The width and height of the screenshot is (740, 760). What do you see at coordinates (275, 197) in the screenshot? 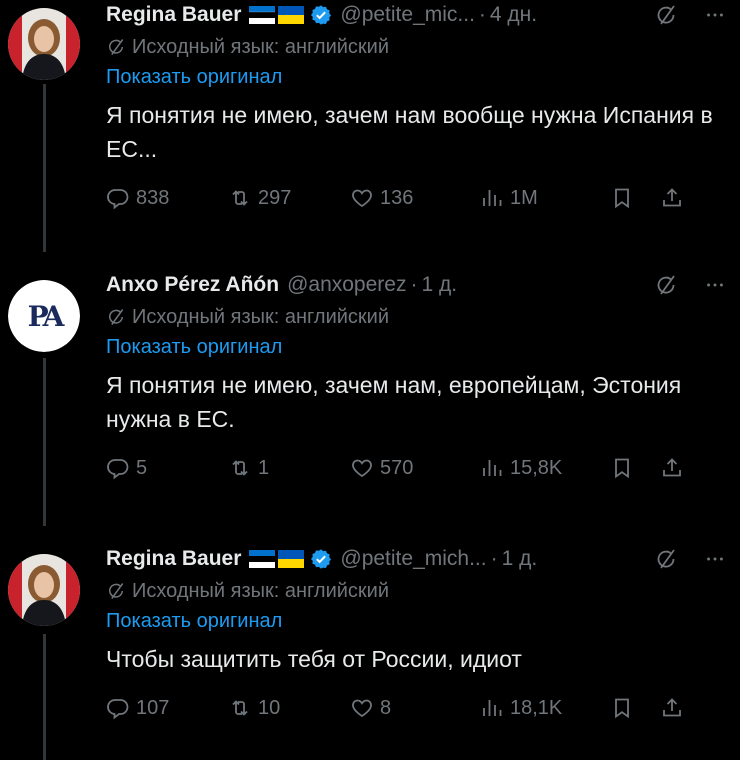
I see `retweet-count: 297` at bounding box center [275, 197].